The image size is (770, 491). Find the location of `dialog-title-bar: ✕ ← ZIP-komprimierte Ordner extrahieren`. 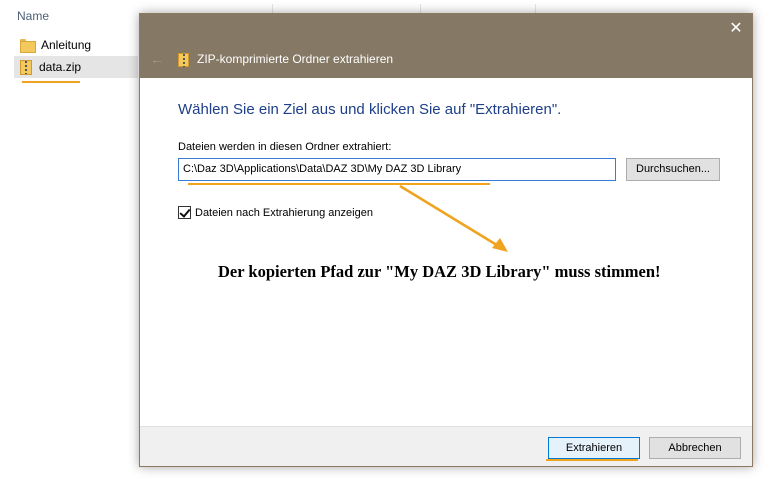

dialog-title-bar: ✕ ← ZIP-komprimierte Ordner extrahieren is located at coordinates (446, 46).